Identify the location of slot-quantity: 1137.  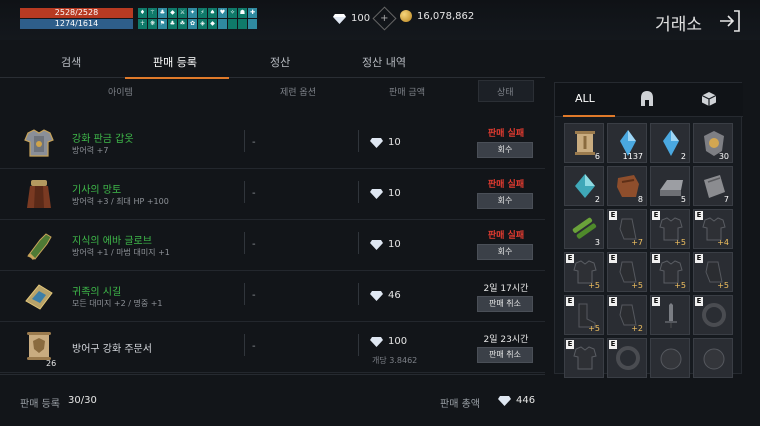
(632, 156).